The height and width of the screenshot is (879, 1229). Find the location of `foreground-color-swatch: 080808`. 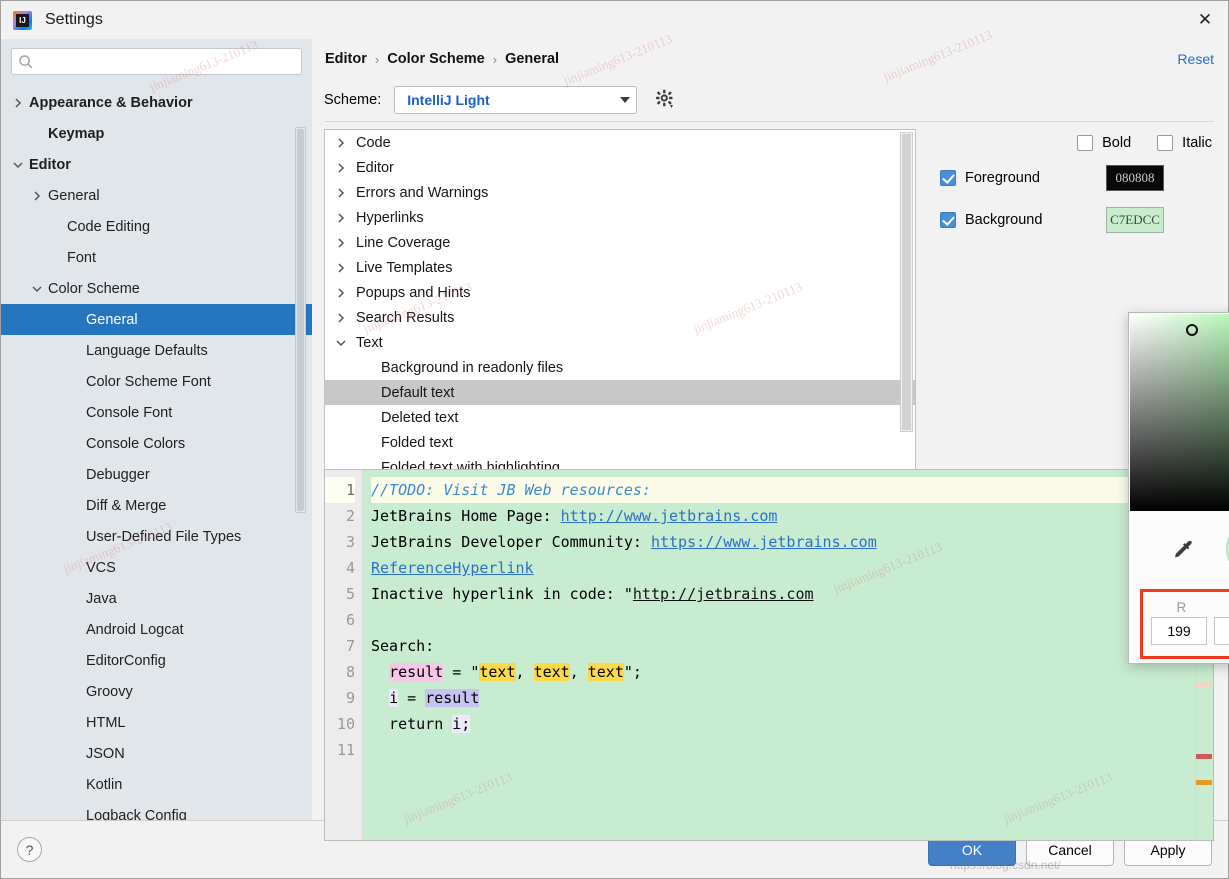

foreground-color-swatch: 080808 is located at coordinates (1135, 178).